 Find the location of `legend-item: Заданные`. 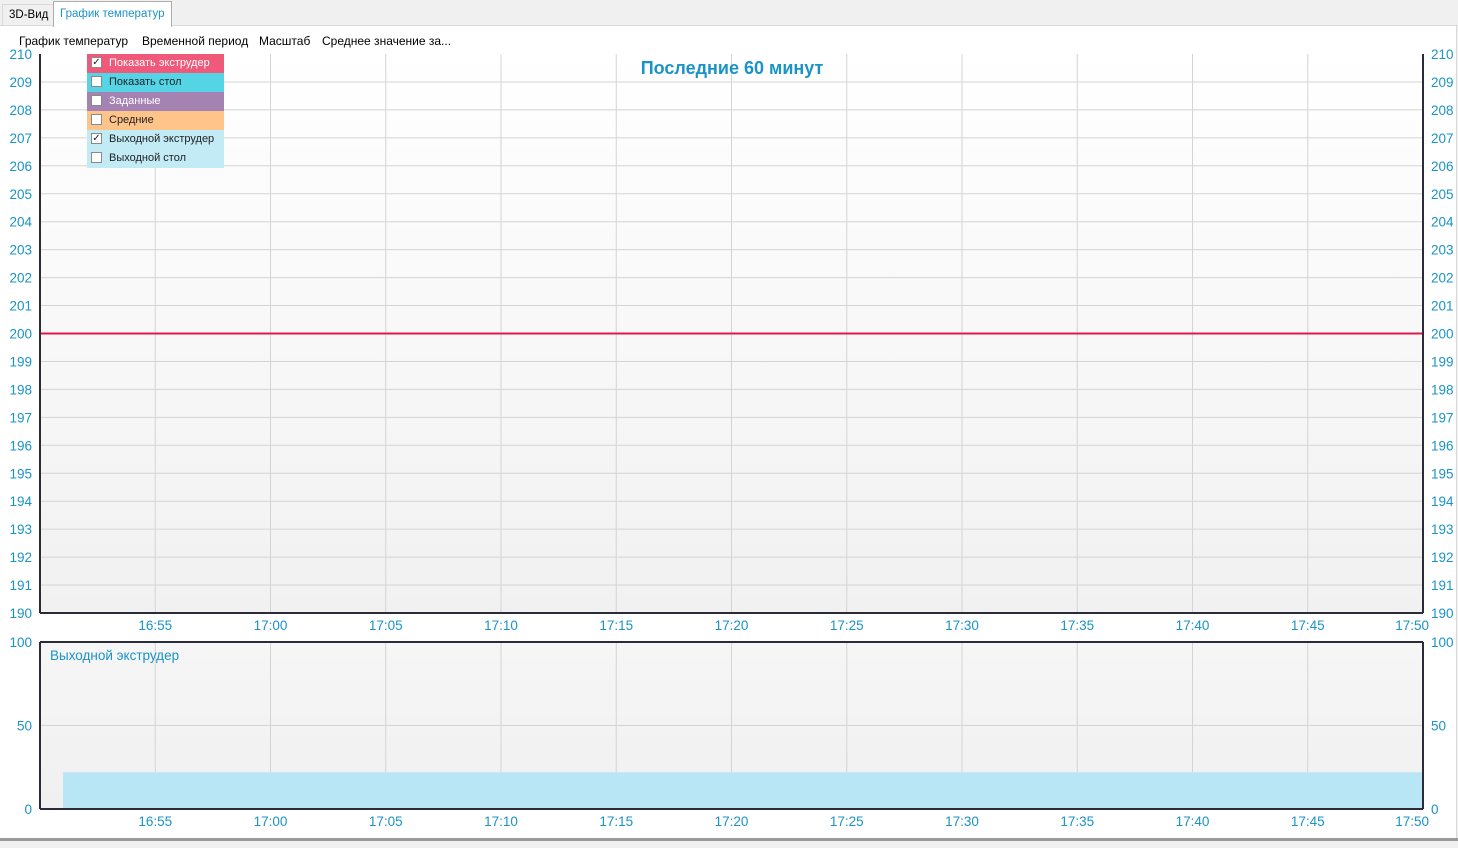

legend-item: Заданные is located at coordinates (155, 101).